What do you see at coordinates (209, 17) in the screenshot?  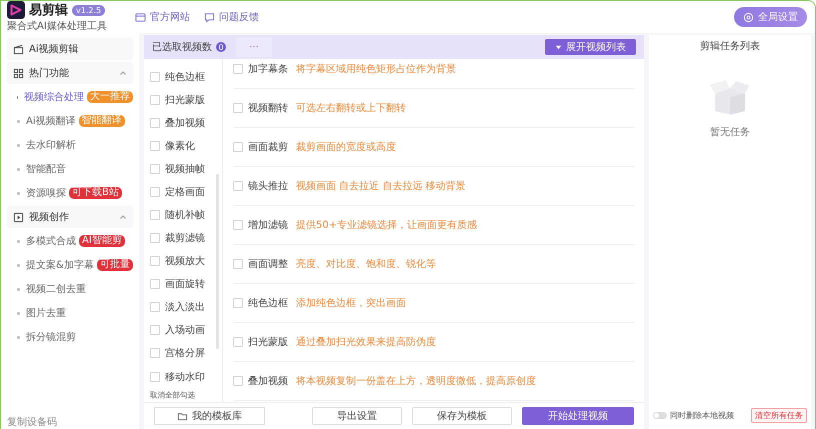 I see `chat-bubble-icon` at bounding box center [209, 17].